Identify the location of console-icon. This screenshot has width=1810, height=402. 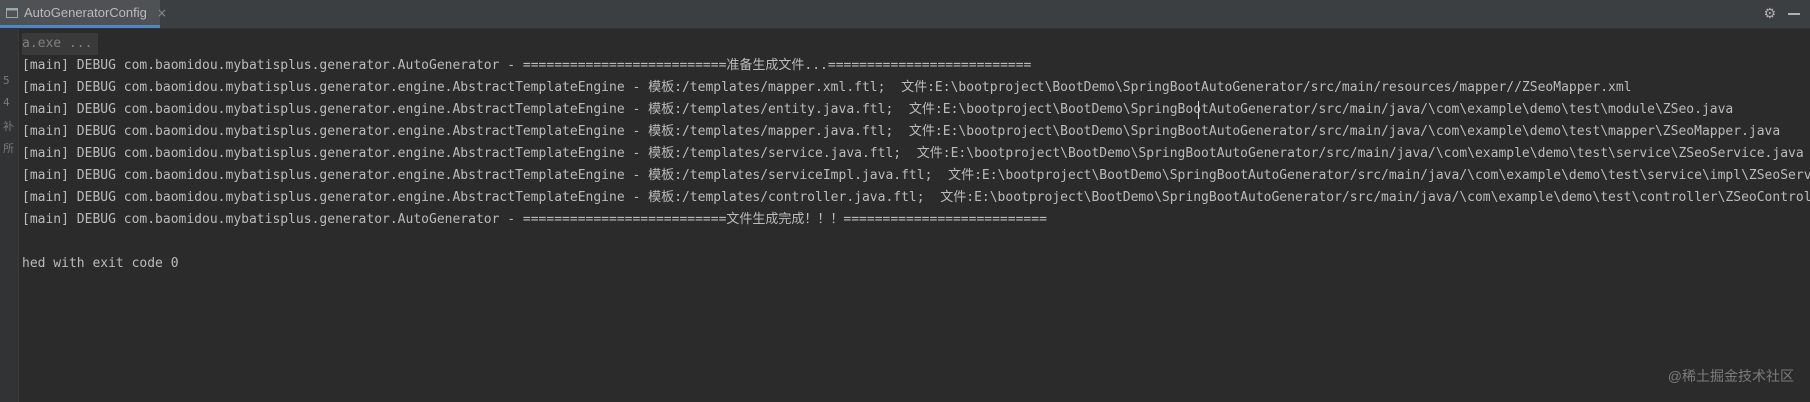
(12, 13).